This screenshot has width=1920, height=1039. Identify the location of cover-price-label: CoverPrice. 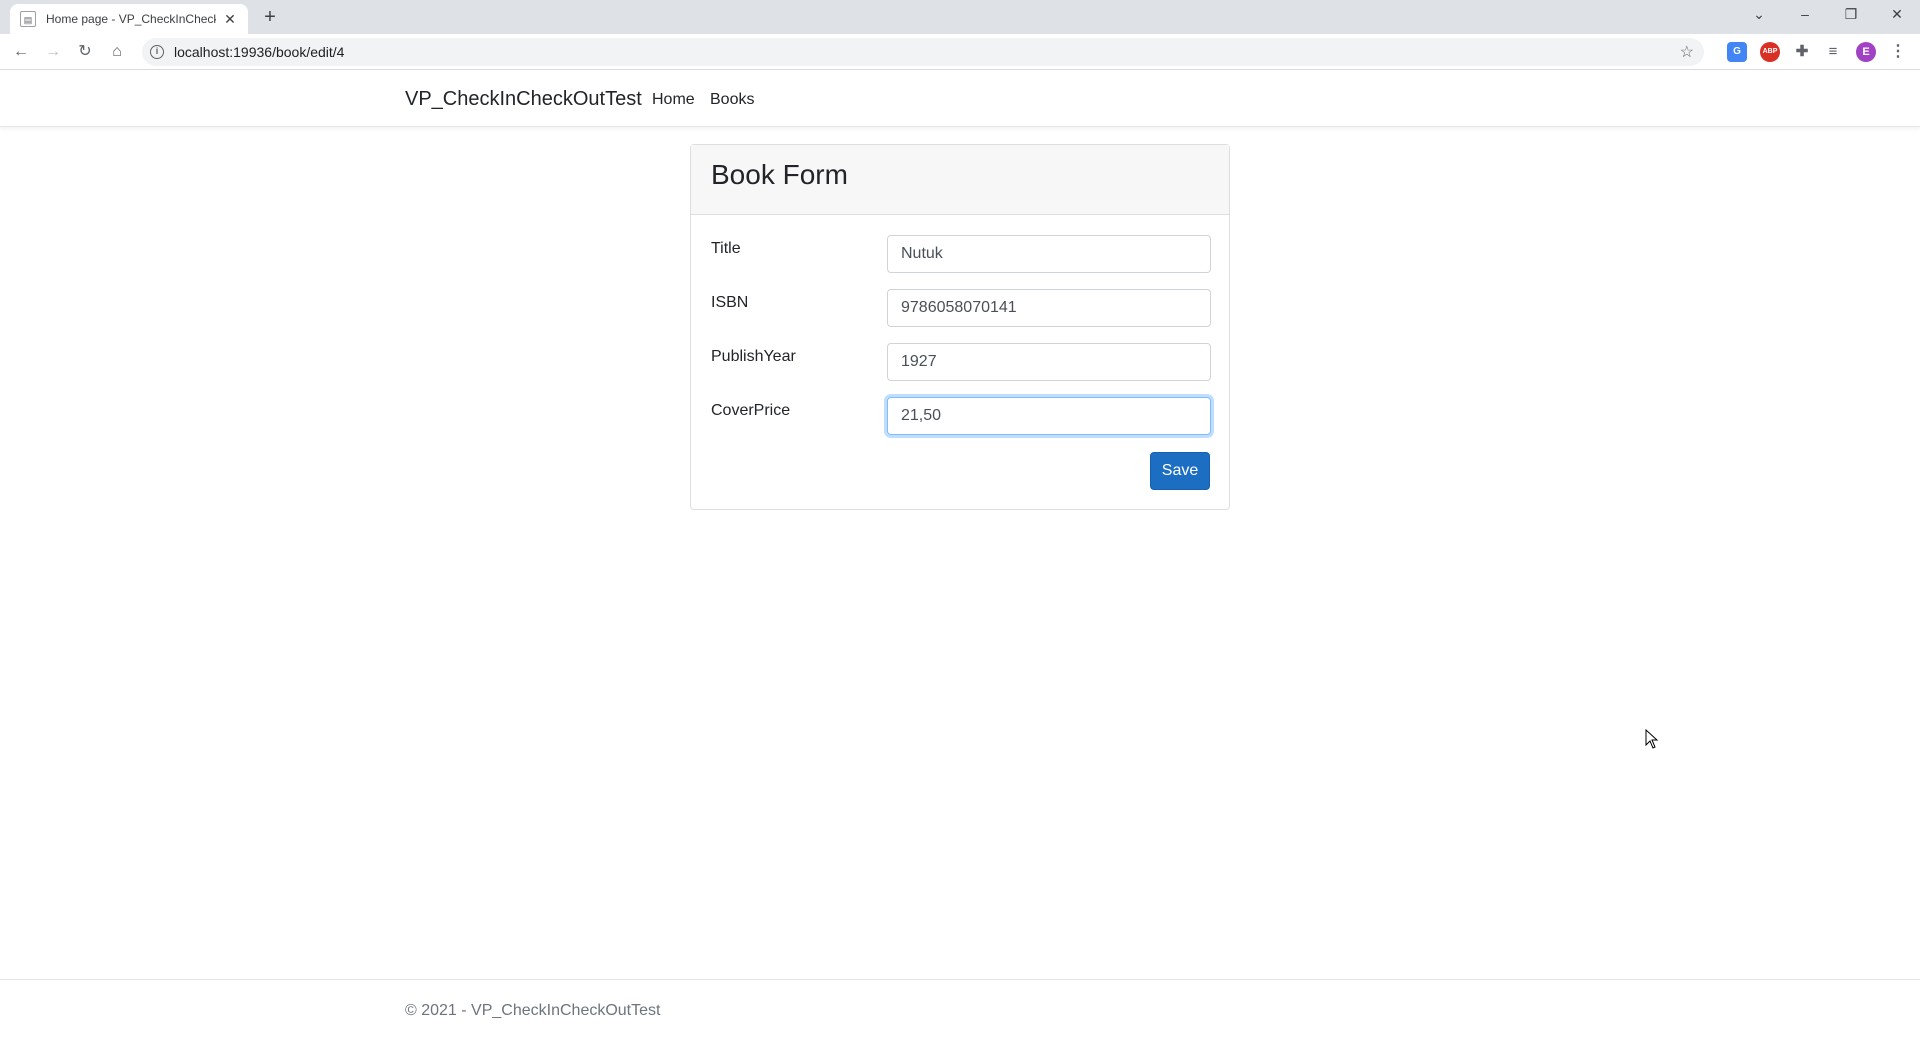
(751, 410).